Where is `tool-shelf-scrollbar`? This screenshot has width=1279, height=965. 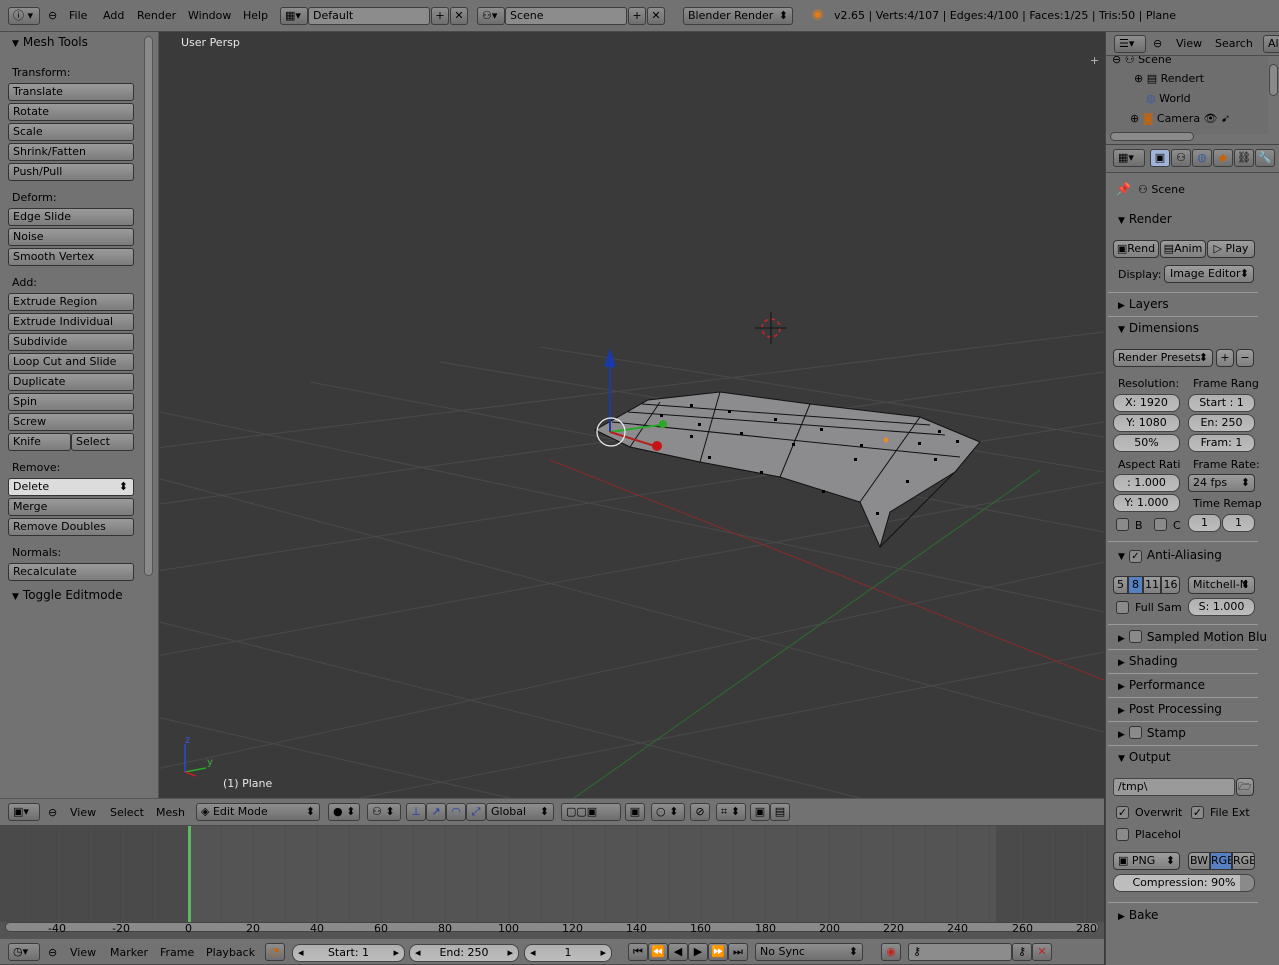 tool-shelf-scrollbar is located at coordinates (148, 306).